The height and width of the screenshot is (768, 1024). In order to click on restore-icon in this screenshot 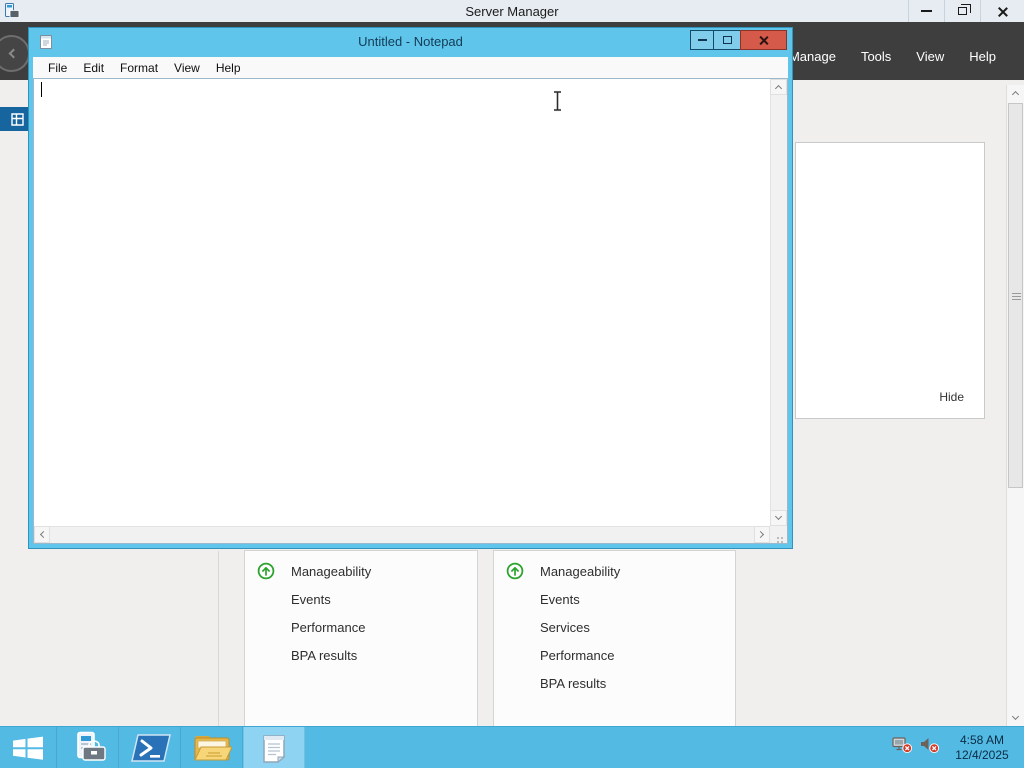, I will do `click(964, 9)`.